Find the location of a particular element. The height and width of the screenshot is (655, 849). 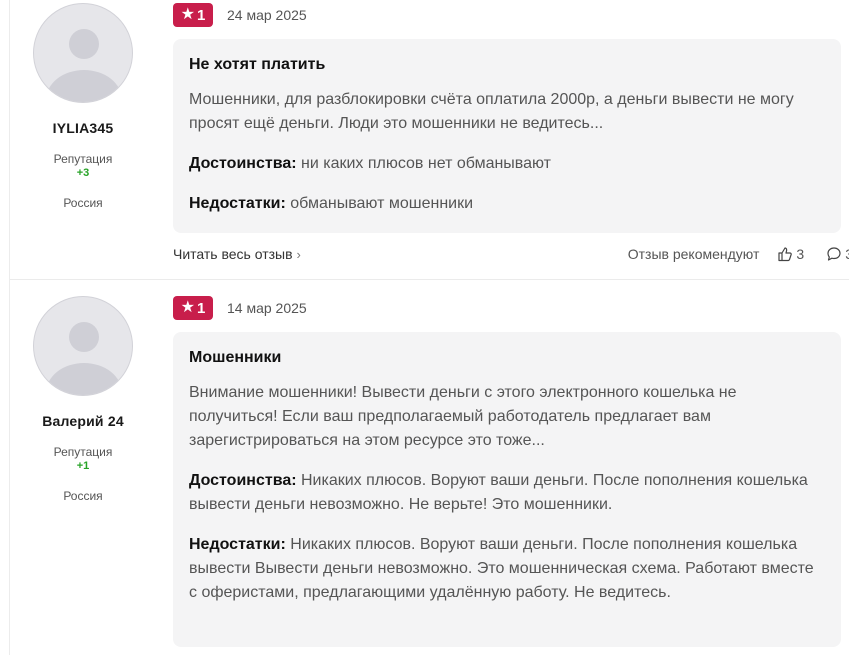

review-author: IYLIA345 Репутация +3 Россия is located at coordinates (83, 106).